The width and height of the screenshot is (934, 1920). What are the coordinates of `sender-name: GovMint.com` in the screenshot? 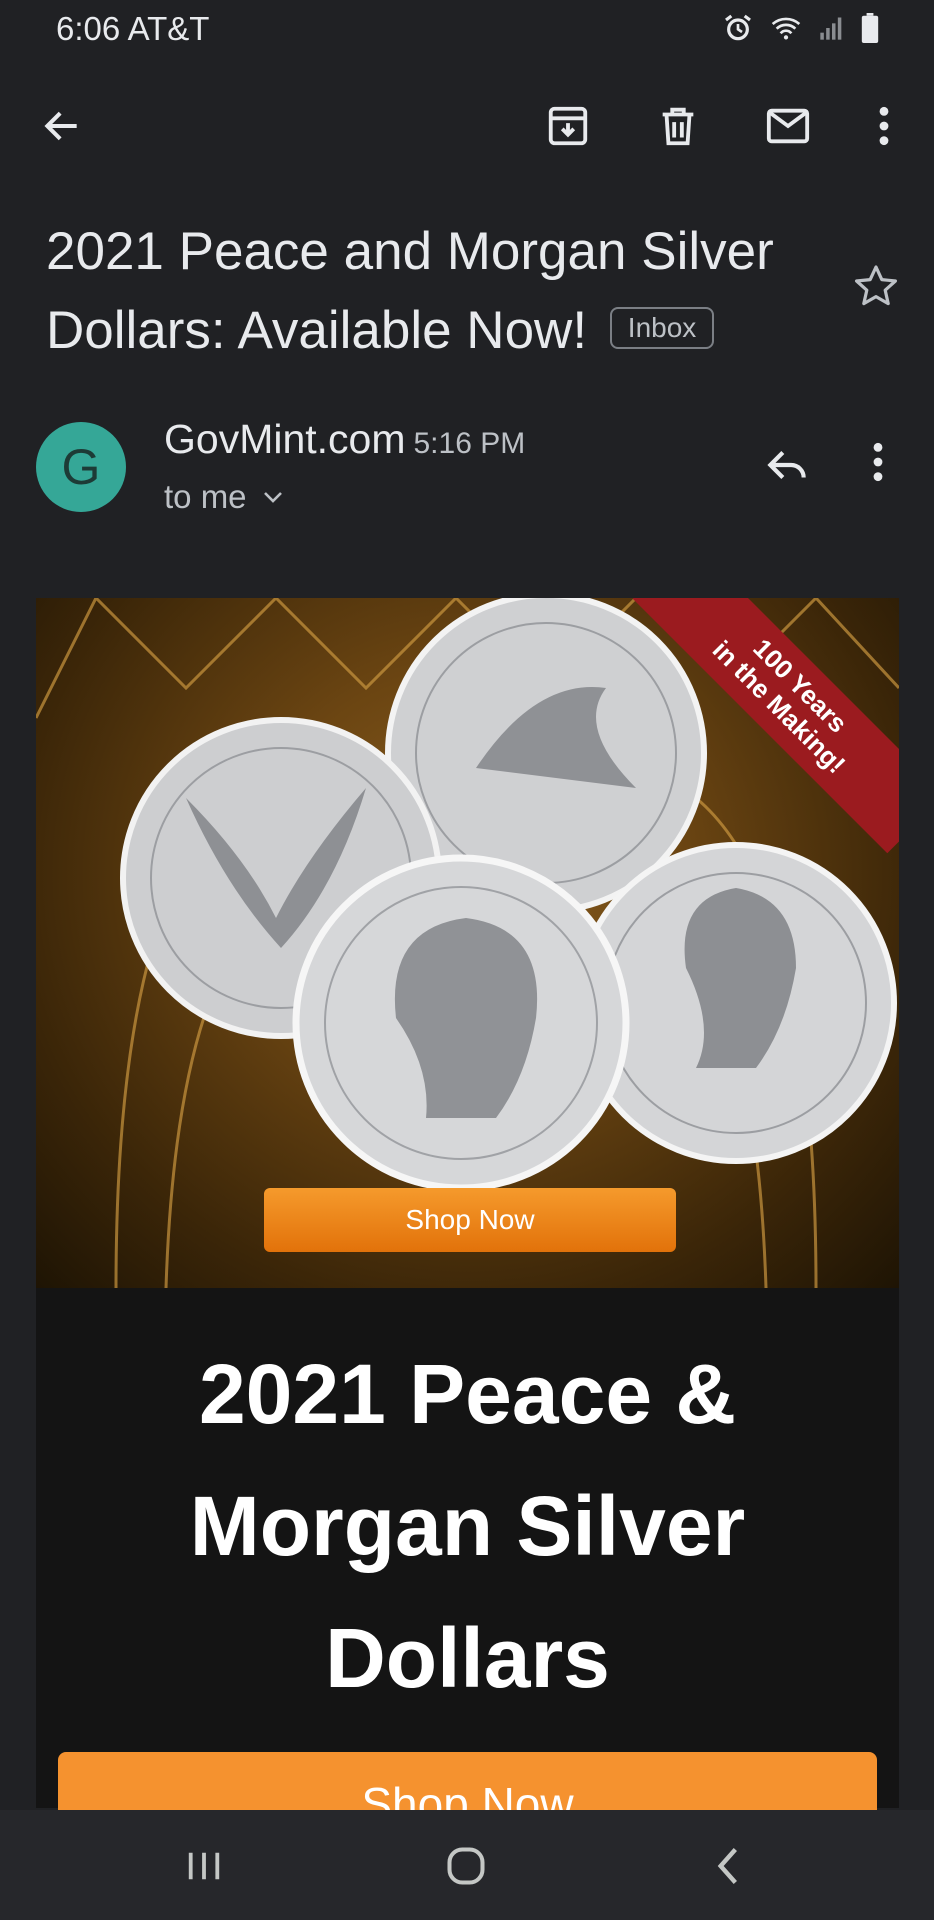 It's located at (285, 439).